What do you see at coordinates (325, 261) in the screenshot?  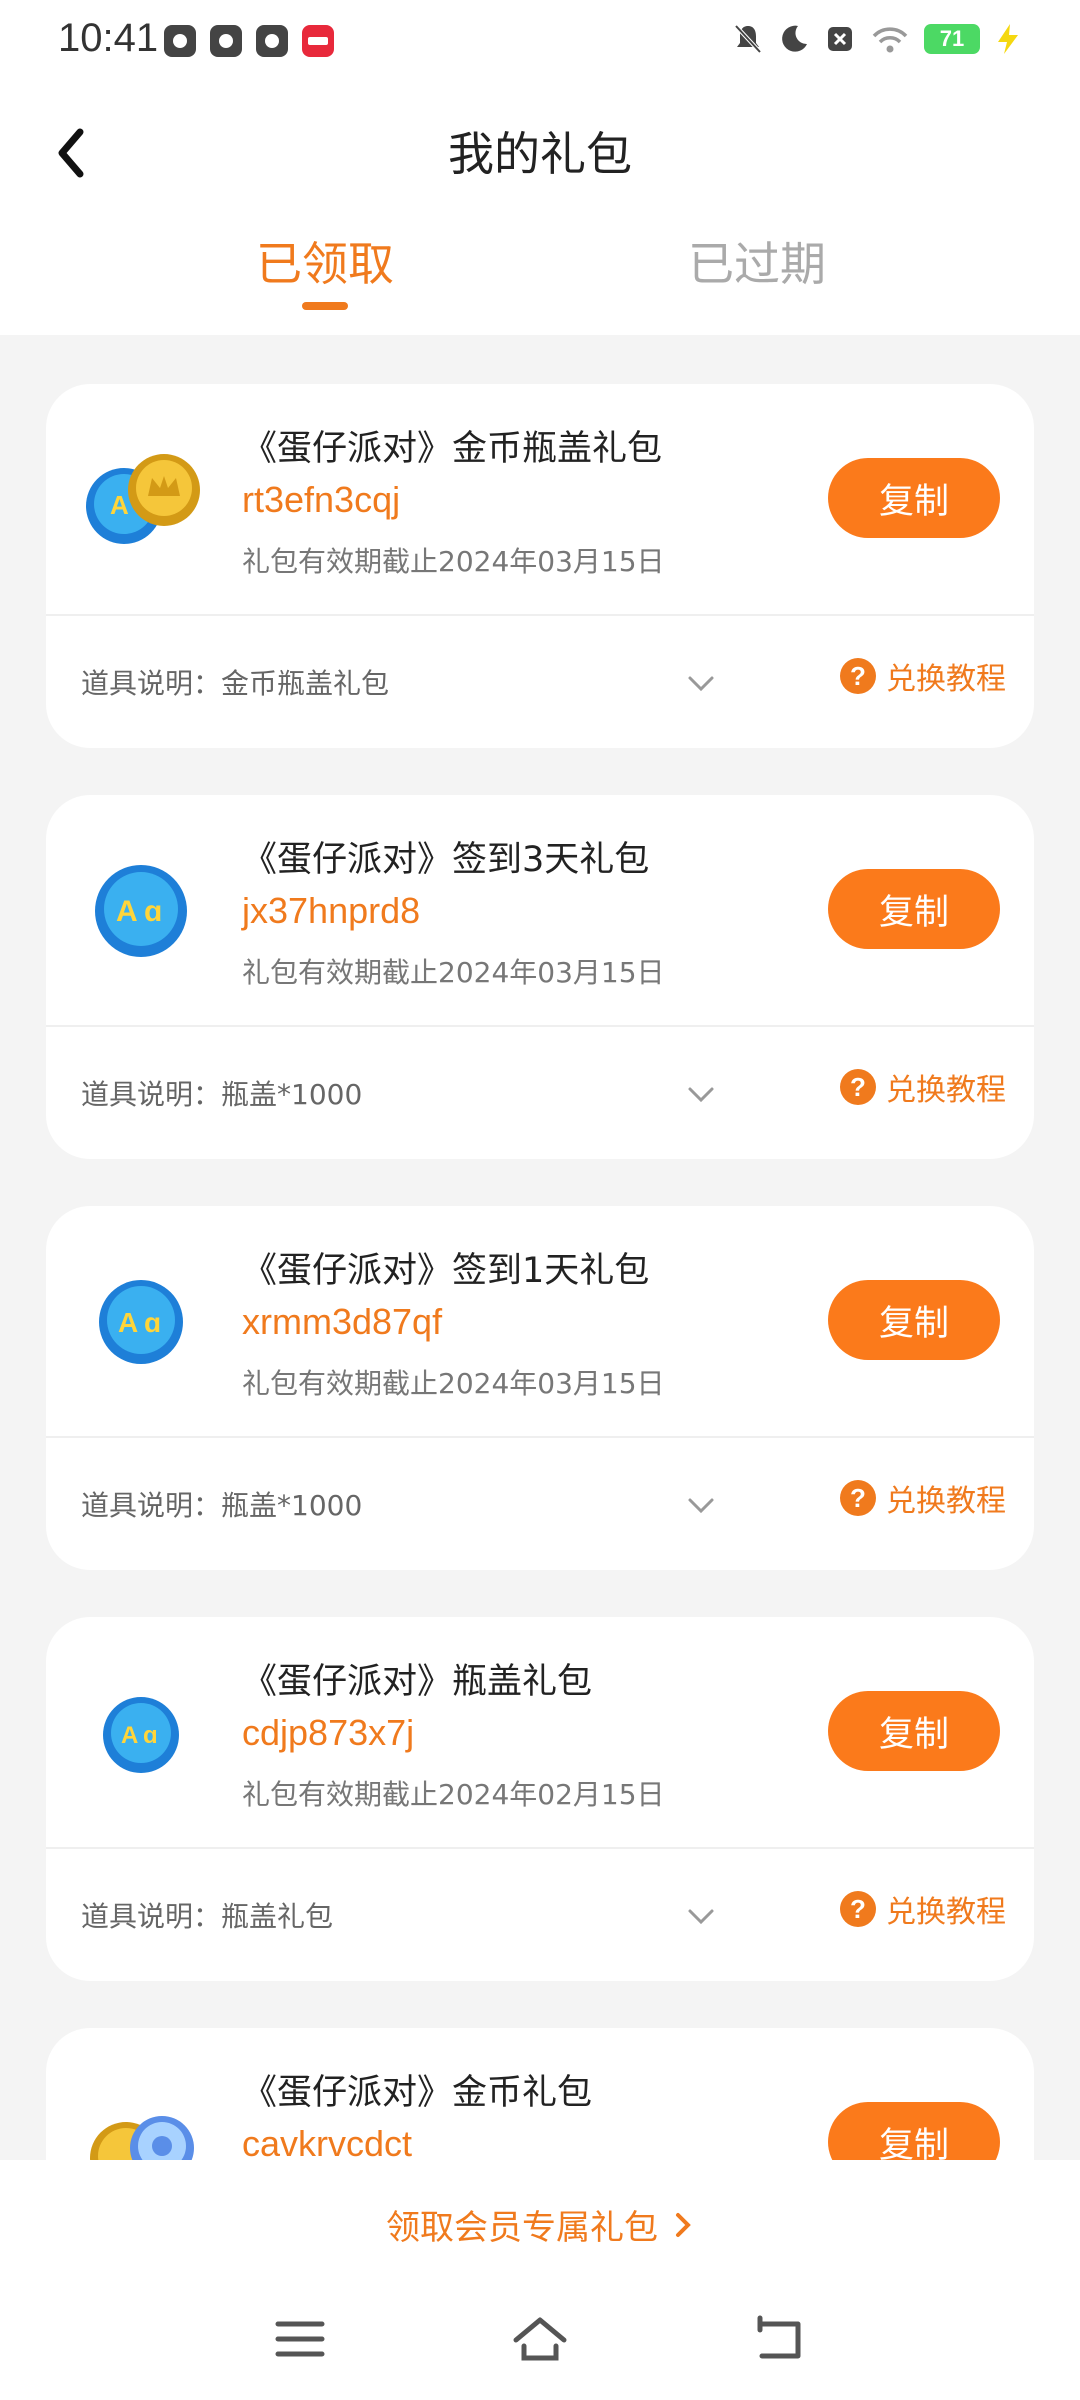 I see `tab-claimed: 已领取` at bounding box center [325, 261].